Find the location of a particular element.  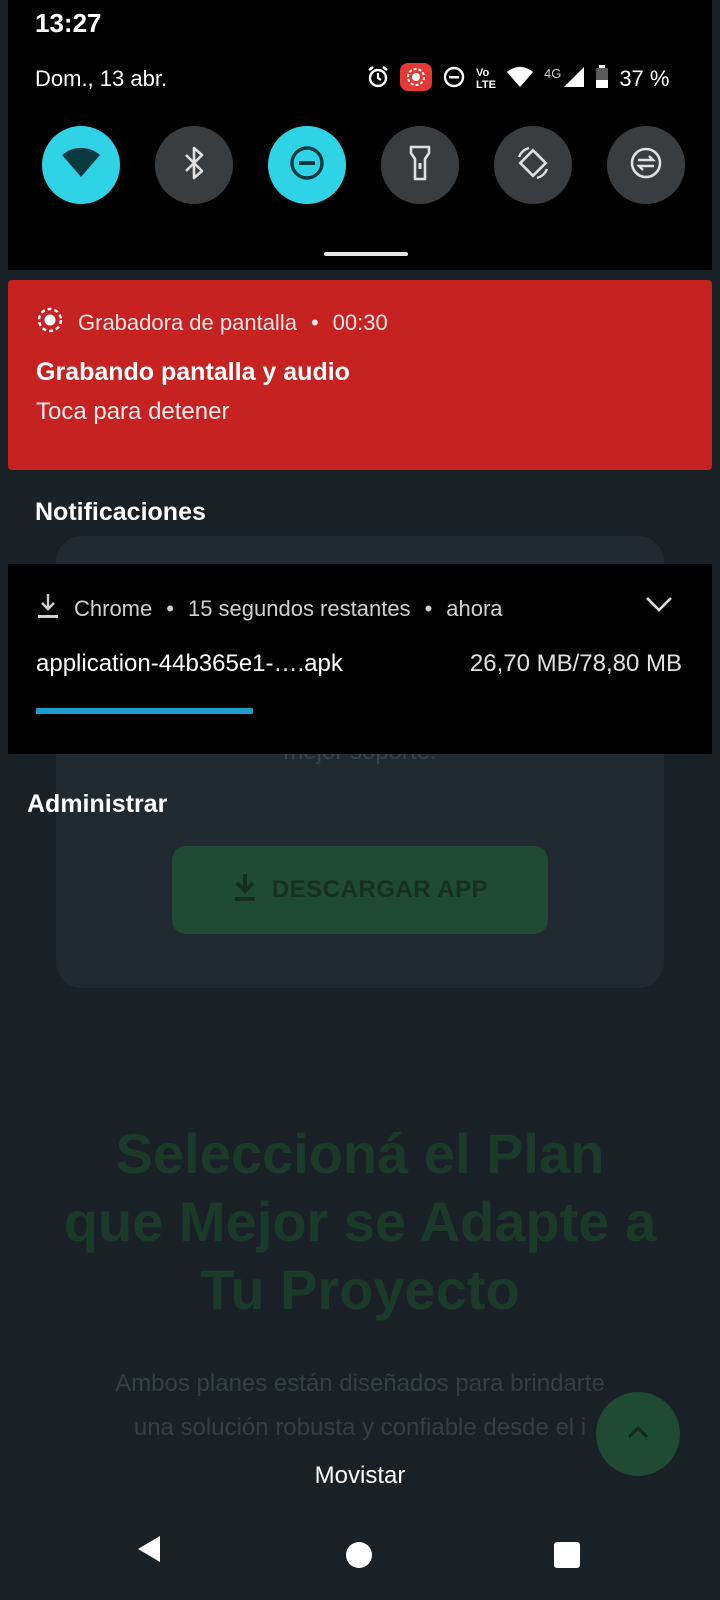

download-size-progress: 26,70 MB/78,80 MB is located at coordinates (575, 663).